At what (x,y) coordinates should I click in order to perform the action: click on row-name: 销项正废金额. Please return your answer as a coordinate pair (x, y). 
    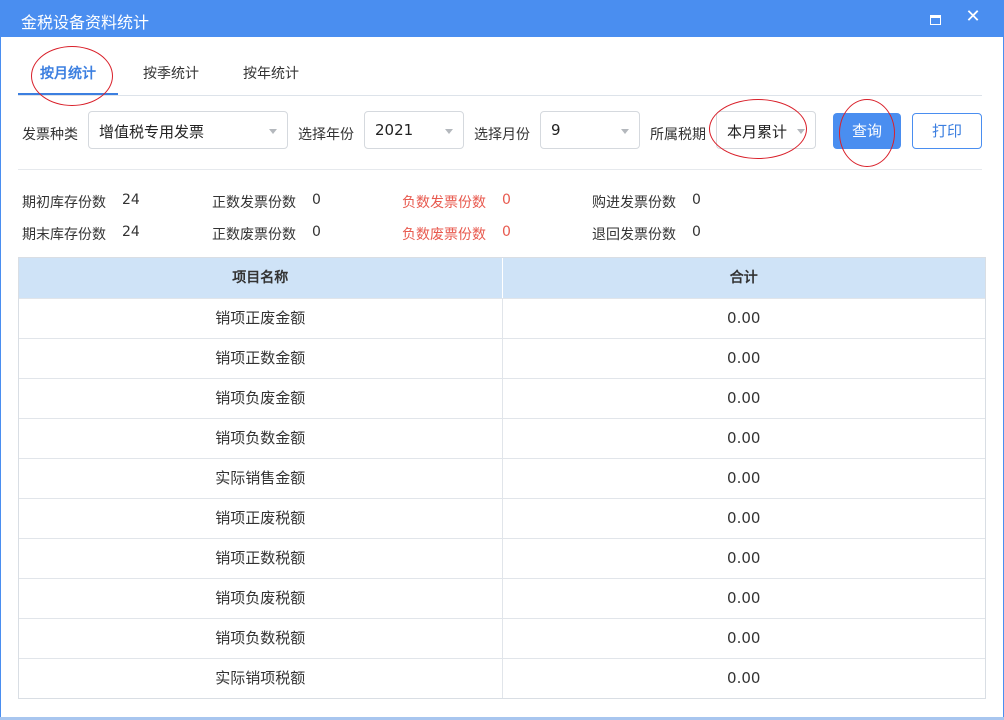
    Looking at the image, I should click on (261, 318).